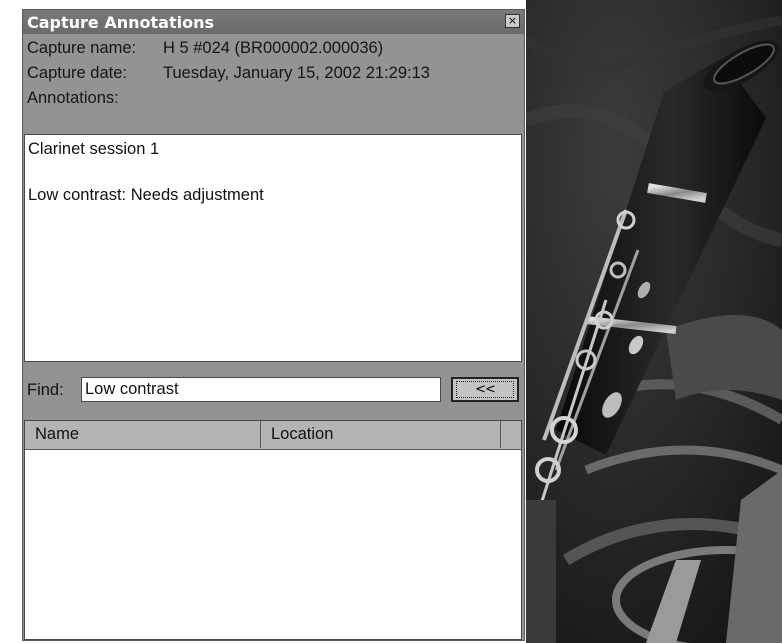  What do you see at coordinates (77, 73) in the screenshot?
I see `capture-date-label: Capture date:` at bounding box center [77, 73].